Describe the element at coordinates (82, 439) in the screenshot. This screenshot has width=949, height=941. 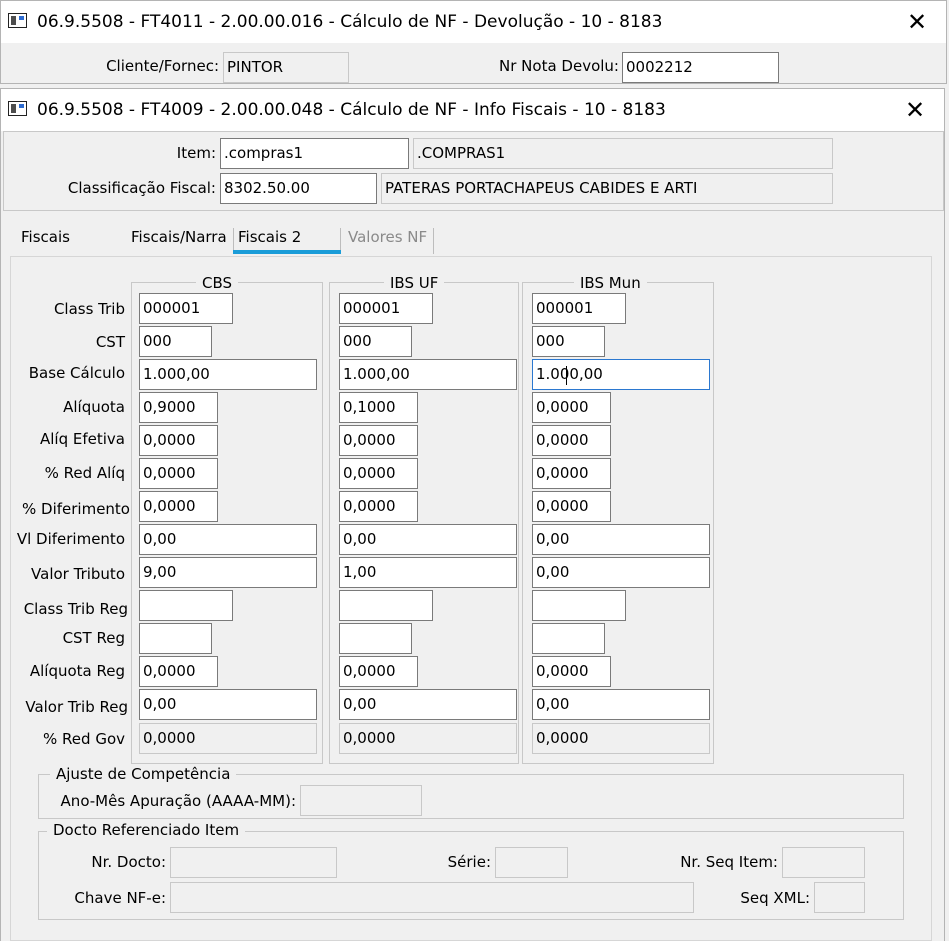
I see `aliq-efetiva-label: Alíq Efetiva` at that location.